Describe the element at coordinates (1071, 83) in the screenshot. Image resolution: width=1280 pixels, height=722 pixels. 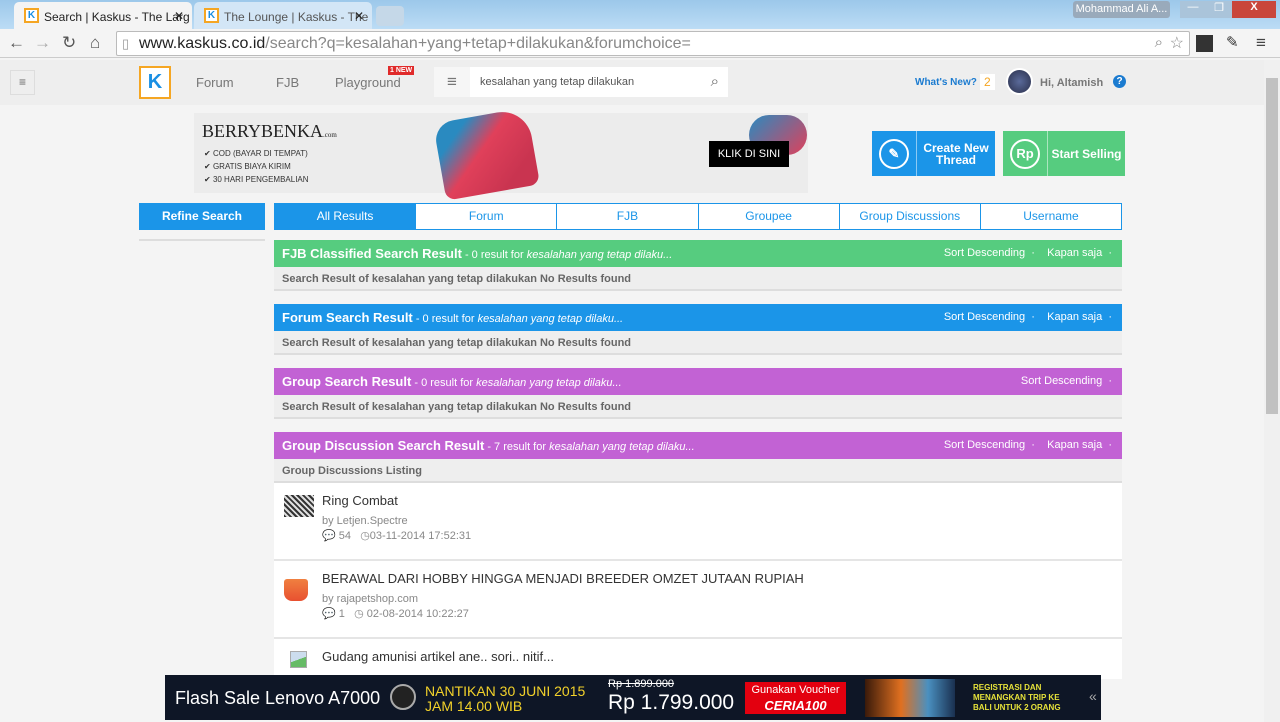
I see `user-greeting: Hi, Altamish` at that location.